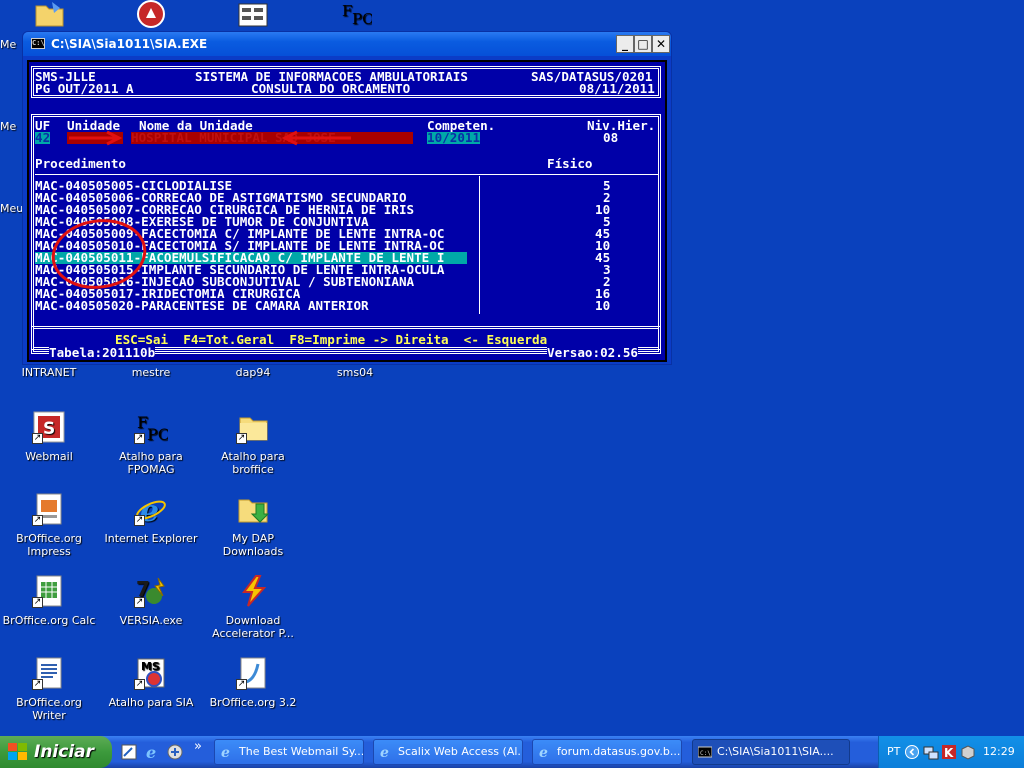 This screenshot has height=768, width=1024. I want to click on fpo-icon: F PO ↗, so click(152, 427).